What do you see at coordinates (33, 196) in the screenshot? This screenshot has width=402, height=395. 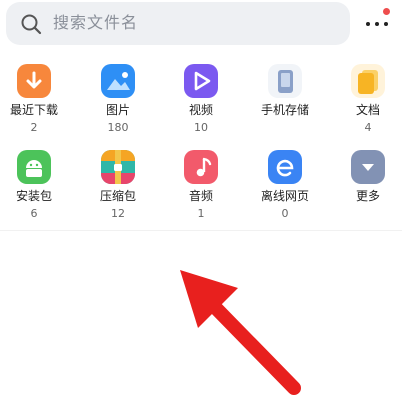 I see `category-label: 安装包` at bounding box center [33, 196].